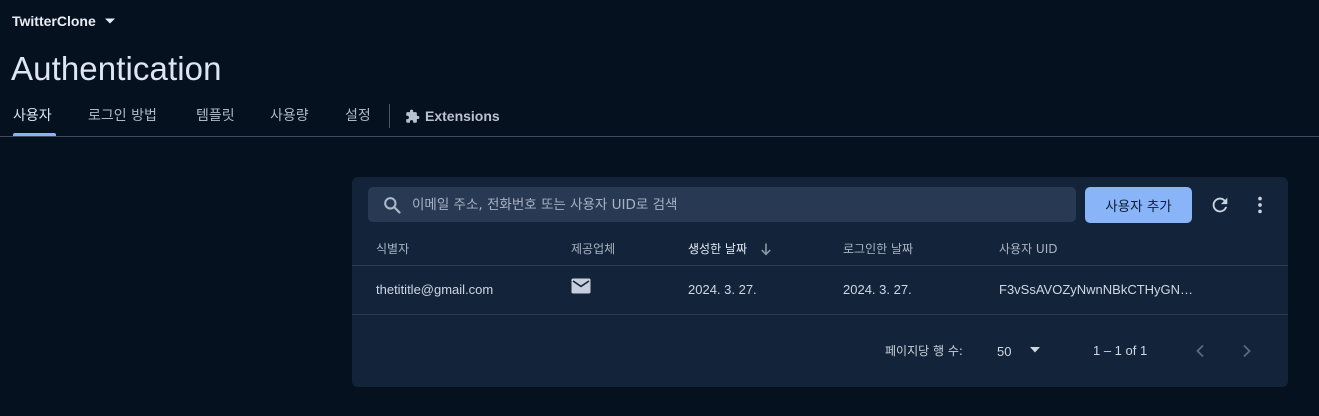 This screenshot has width=1319, height=416. Describe the element at coordinates (1028, 249) in the screenshot. I see `column-header-user-uid: 사용자 UID` at that location.